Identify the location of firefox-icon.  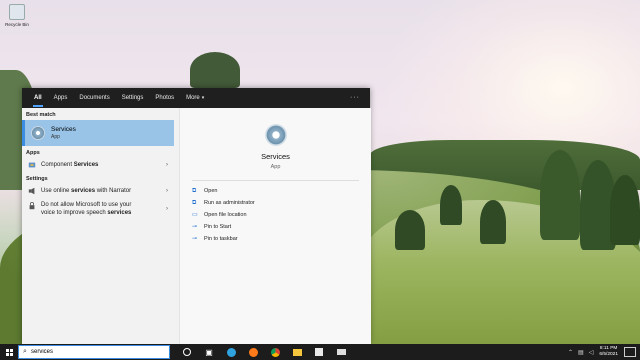
(253, 352).